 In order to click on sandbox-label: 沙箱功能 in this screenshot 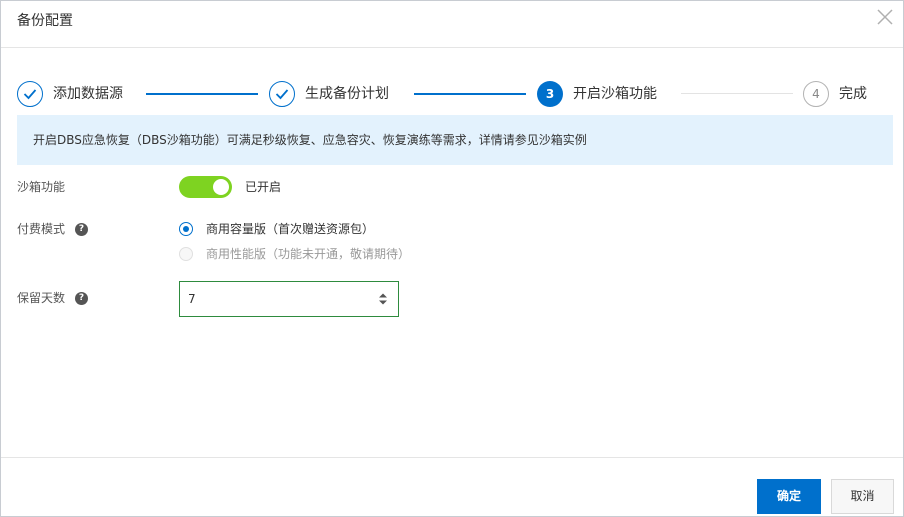, I will do `click(41, 187)`.